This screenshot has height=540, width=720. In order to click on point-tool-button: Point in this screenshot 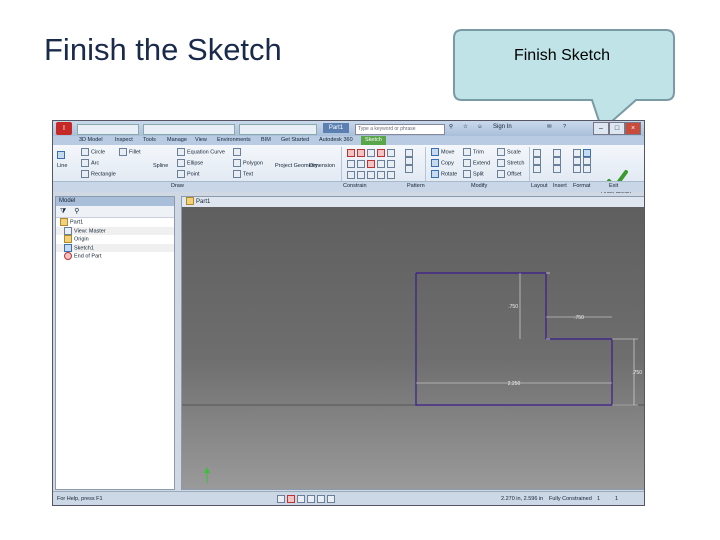, I will do `click(188, 174)`.